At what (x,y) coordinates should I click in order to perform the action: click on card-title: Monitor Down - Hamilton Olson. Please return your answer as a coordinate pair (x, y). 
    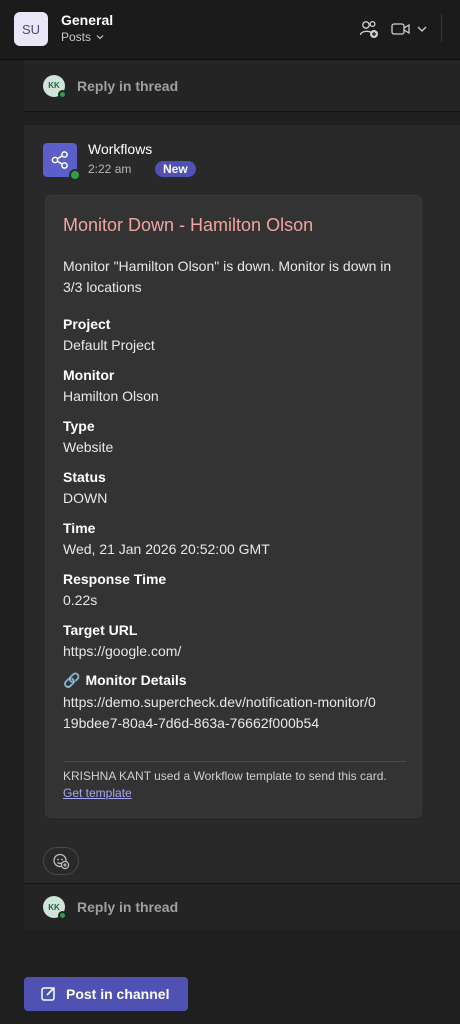
    Looking at the image, I should click on (188, 225).